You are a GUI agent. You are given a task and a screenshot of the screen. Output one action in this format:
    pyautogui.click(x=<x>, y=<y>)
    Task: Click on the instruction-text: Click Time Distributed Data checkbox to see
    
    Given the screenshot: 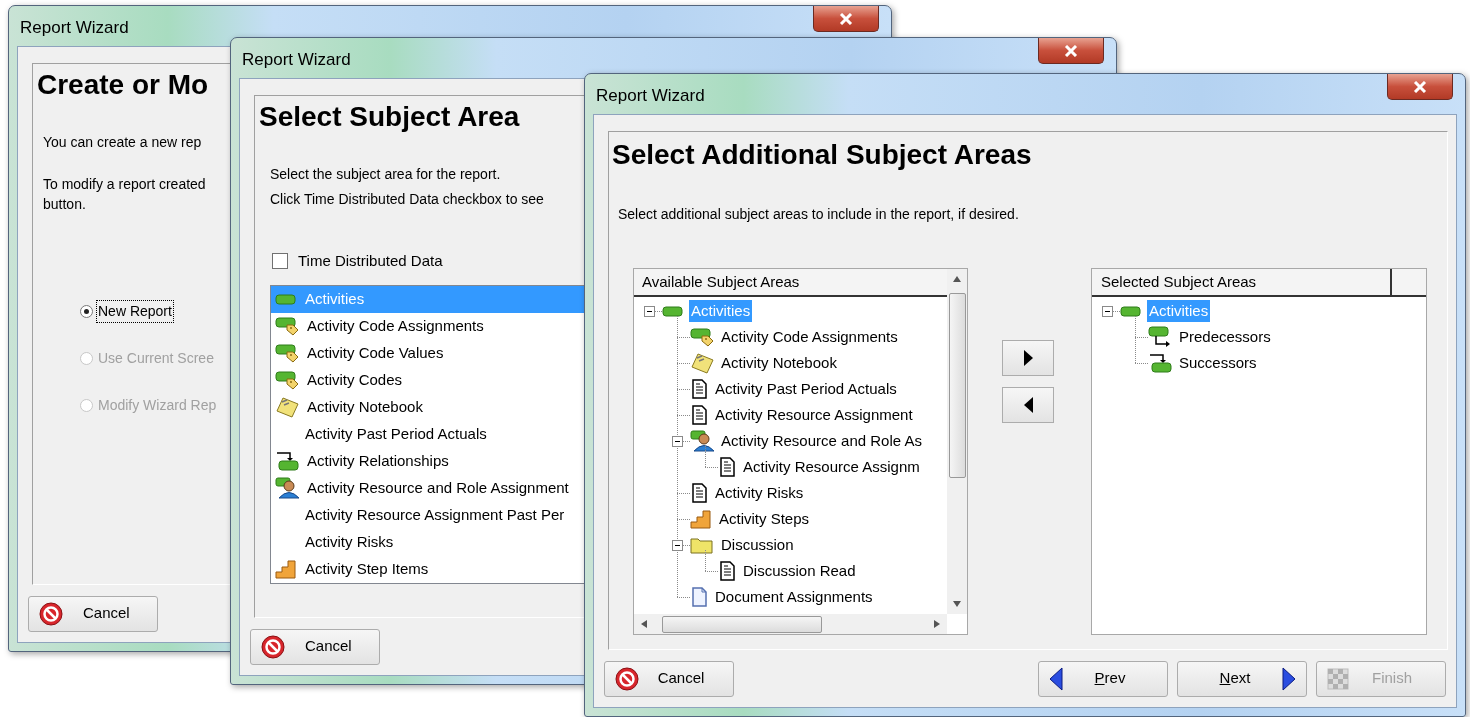 What is the action you would take?
    pyautogui.click(x=407, y=199)
    